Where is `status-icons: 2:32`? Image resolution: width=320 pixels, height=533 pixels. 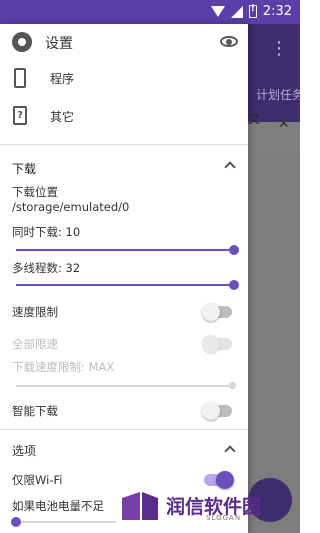
status-icons: 2:32 is located at coordinates (251, 11).